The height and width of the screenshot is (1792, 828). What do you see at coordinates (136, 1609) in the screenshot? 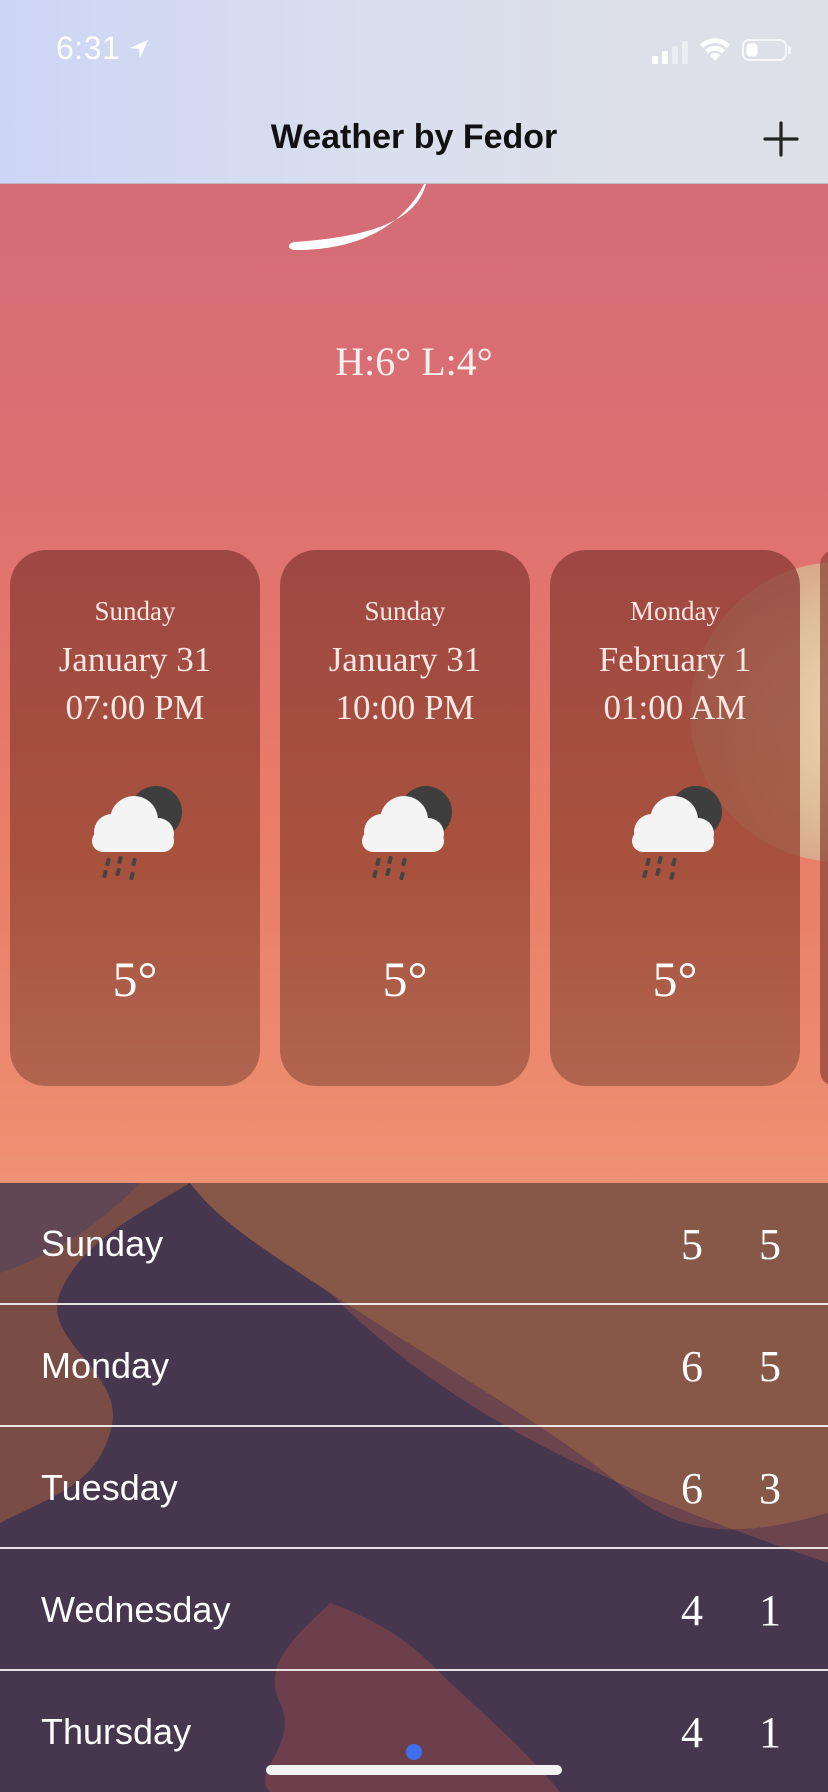
I see `daily-day-name: Wednesday` at bounding box center [136, 1609].